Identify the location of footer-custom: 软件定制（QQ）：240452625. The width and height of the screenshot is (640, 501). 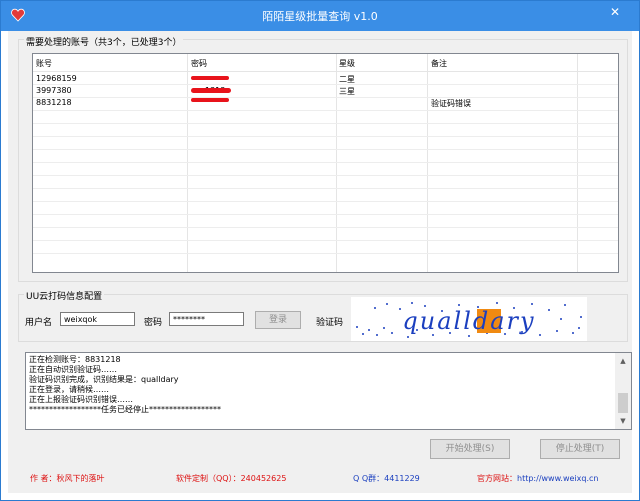
(231, 478).